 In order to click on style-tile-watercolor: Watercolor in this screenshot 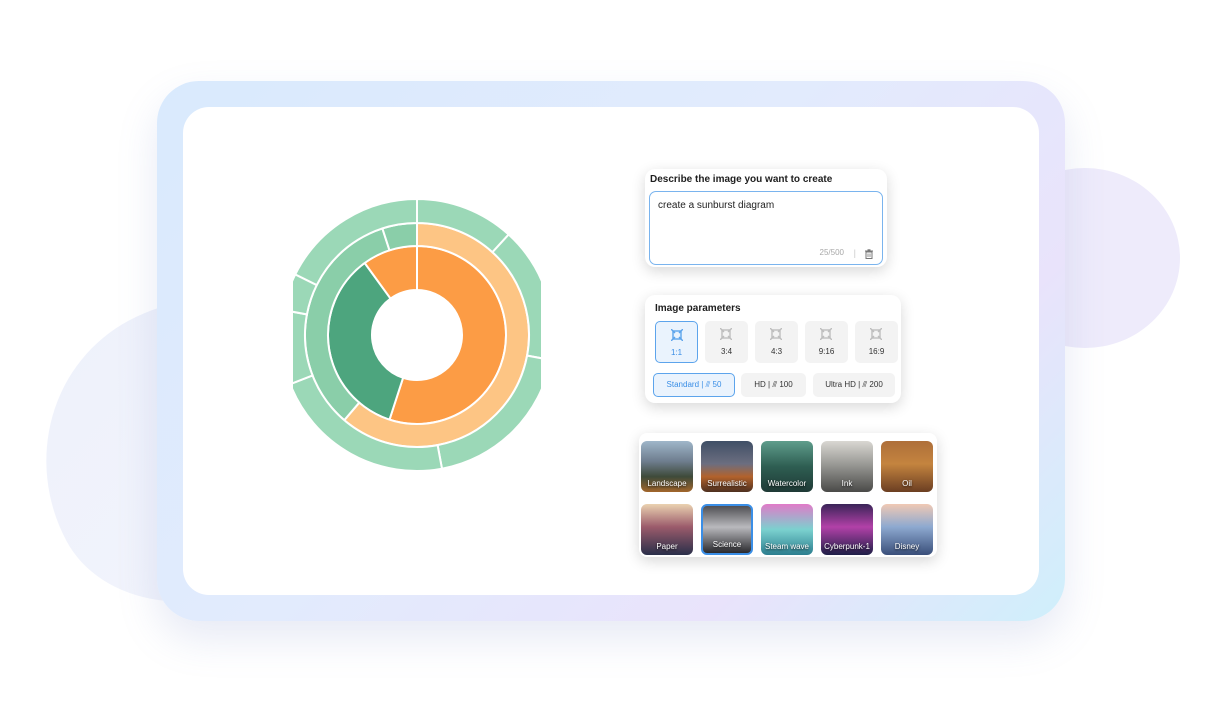, I will do `click(787, 466)`.